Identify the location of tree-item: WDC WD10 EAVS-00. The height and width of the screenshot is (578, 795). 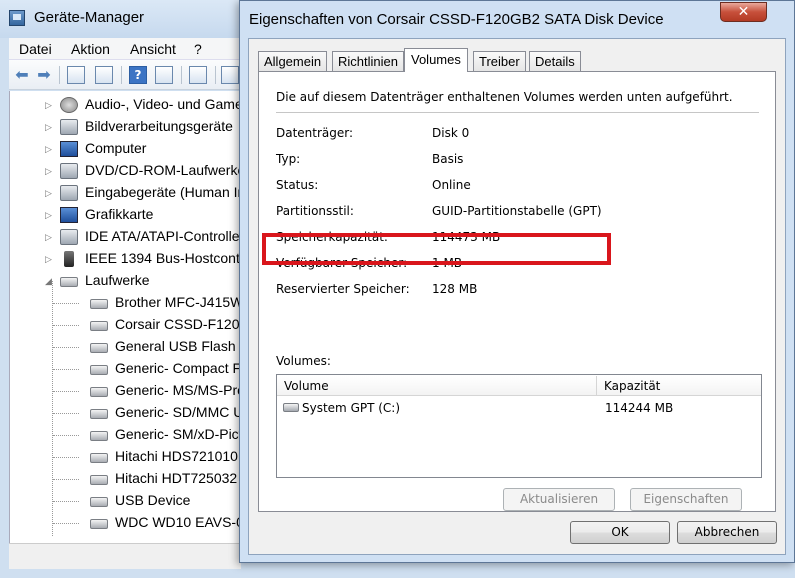
(125, 523).